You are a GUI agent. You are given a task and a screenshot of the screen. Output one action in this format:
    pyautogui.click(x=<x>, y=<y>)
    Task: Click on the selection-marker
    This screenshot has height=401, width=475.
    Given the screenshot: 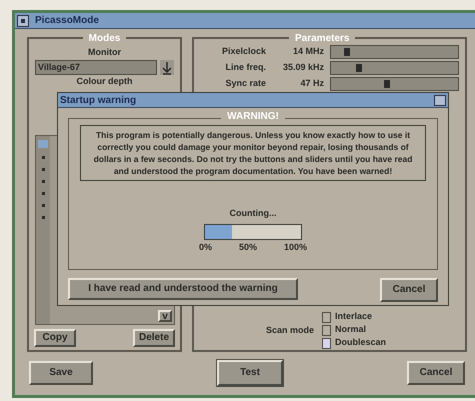 What is the action you would take?
    pyautogui.click(x=43, y=144)
    